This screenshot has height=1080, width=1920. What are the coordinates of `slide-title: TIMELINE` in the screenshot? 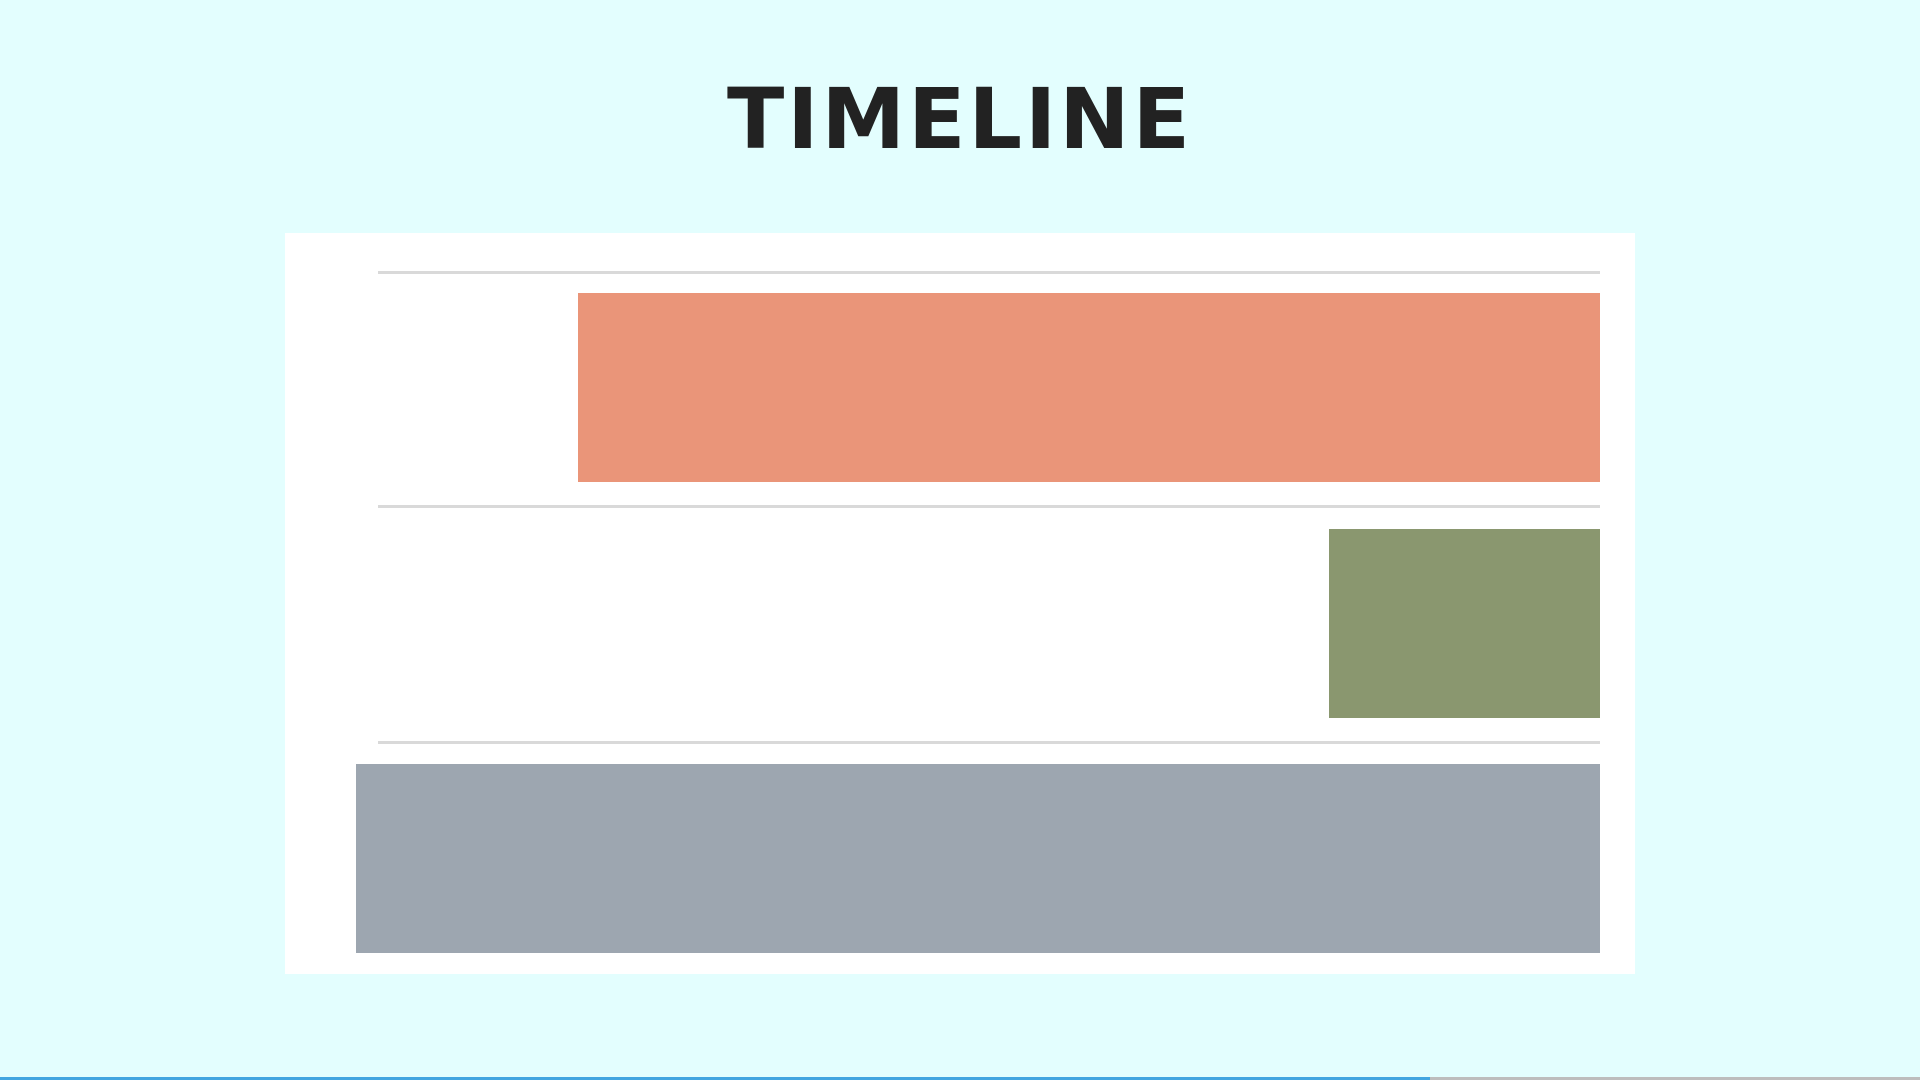 It's located at (960, 119).